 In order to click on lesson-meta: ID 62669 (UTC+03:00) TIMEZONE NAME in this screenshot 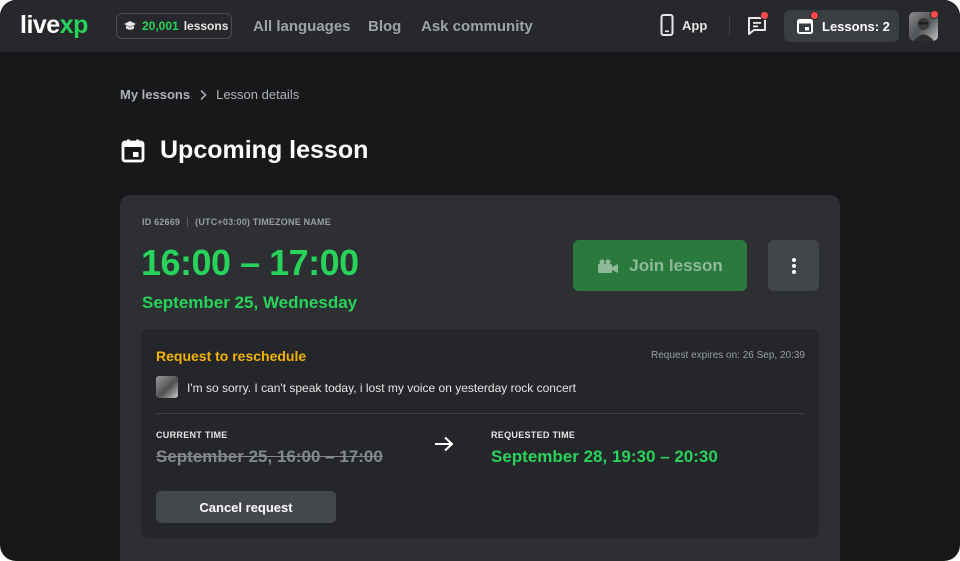, I will do `click(236, 222)`.